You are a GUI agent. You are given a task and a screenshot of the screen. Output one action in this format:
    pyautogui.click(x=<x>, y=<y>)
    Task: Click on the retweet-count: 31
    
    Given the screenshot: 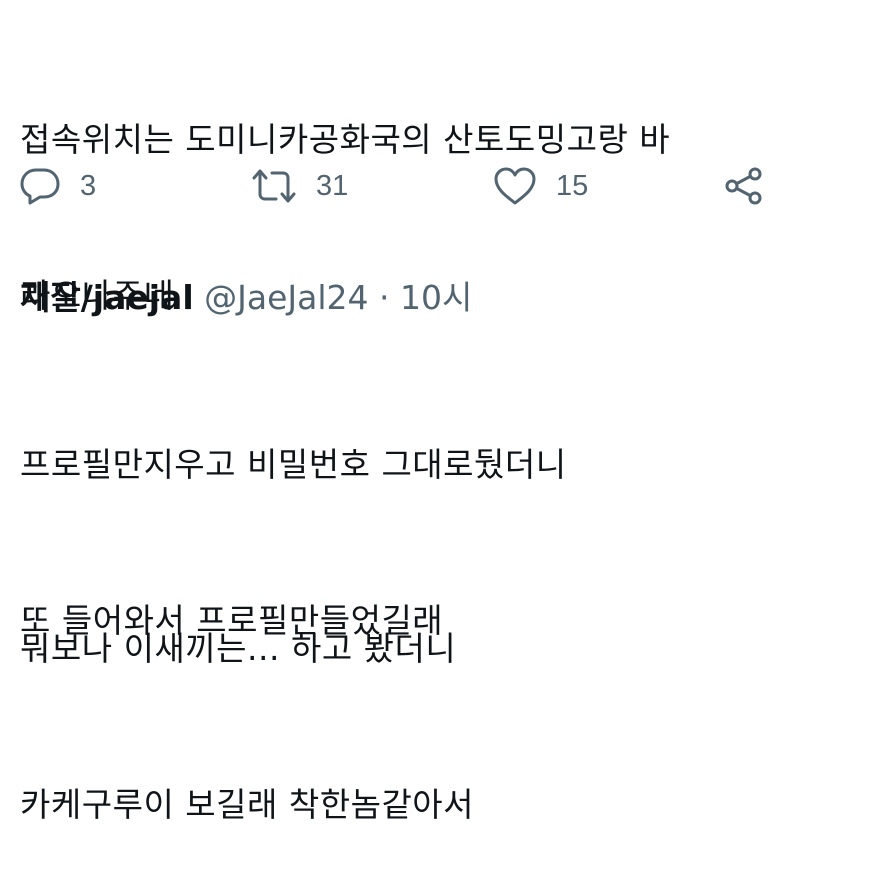 What is the action you would take?
    pyautogui.click(x=332, y=185)
    